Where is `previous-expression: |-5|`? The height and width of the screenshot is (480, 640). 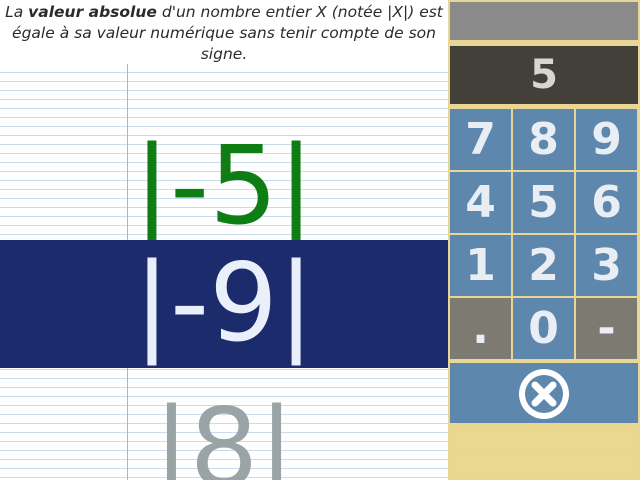
previous-expression: |-5| is located at coordinates (224, 186).